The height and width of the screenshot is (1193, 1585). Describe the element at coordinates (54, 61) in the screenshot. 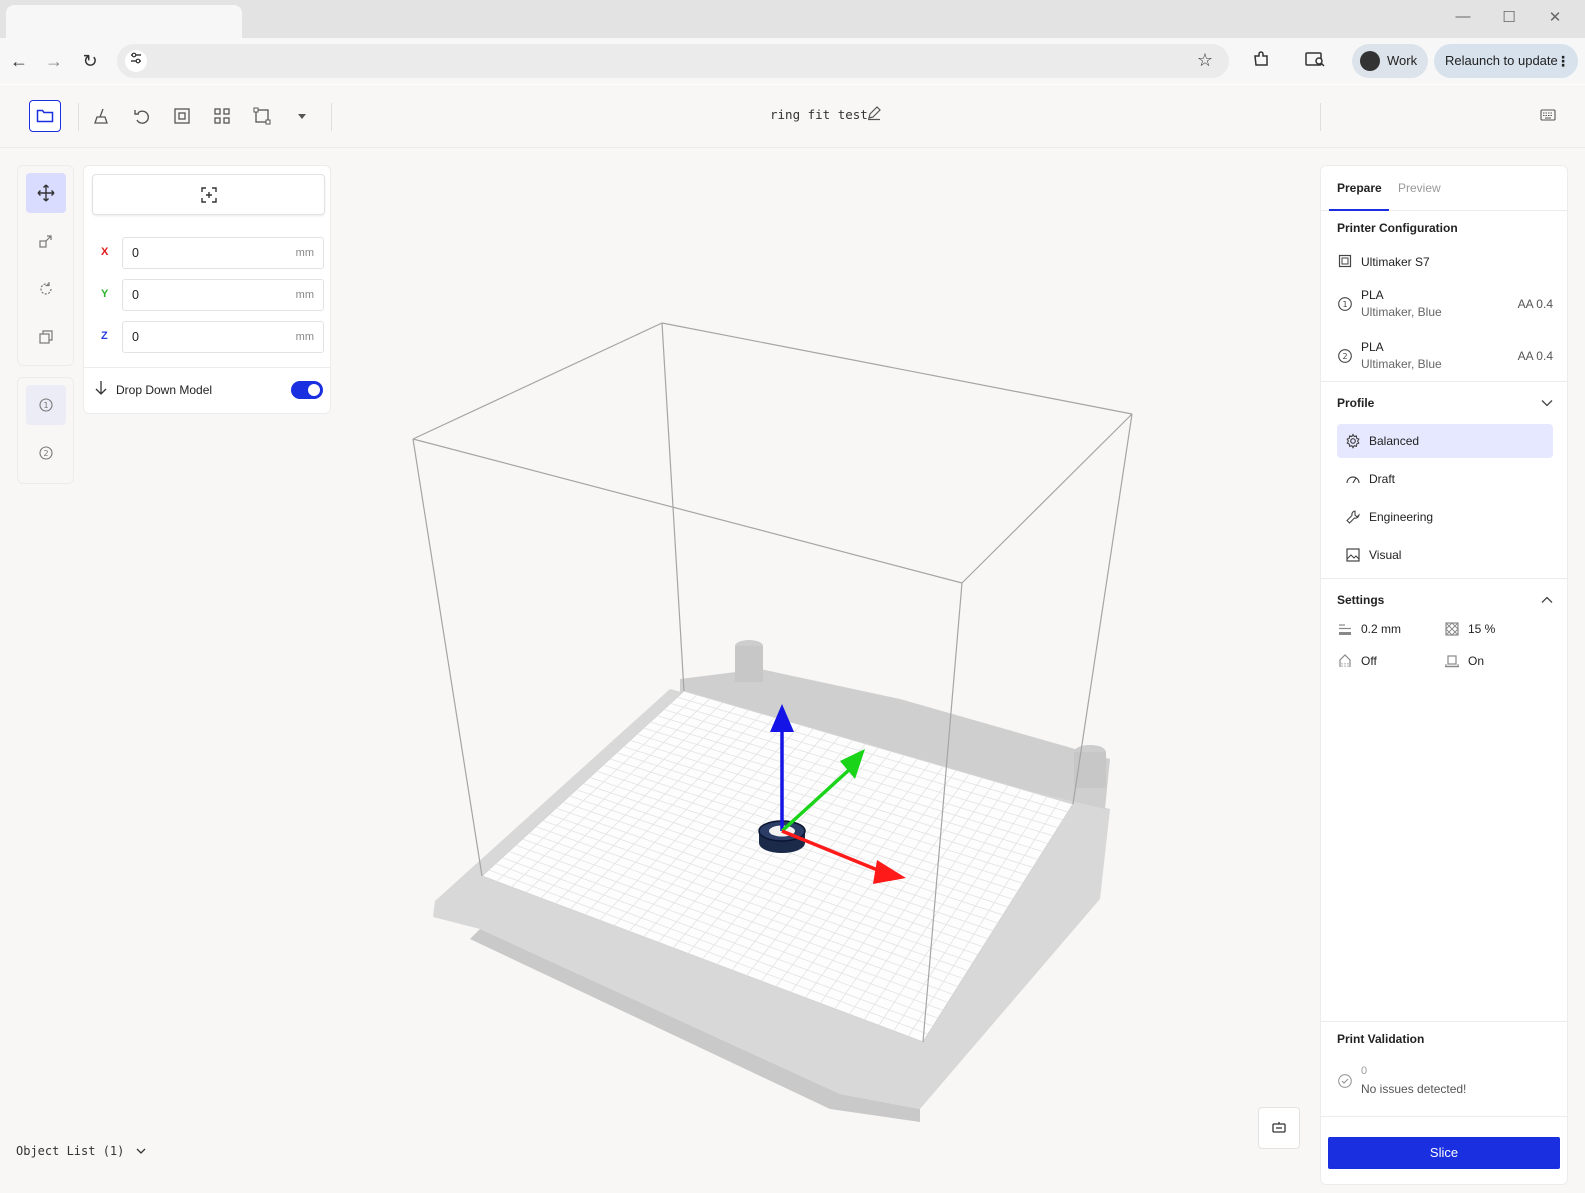

I see `forward-button: →` at that location.